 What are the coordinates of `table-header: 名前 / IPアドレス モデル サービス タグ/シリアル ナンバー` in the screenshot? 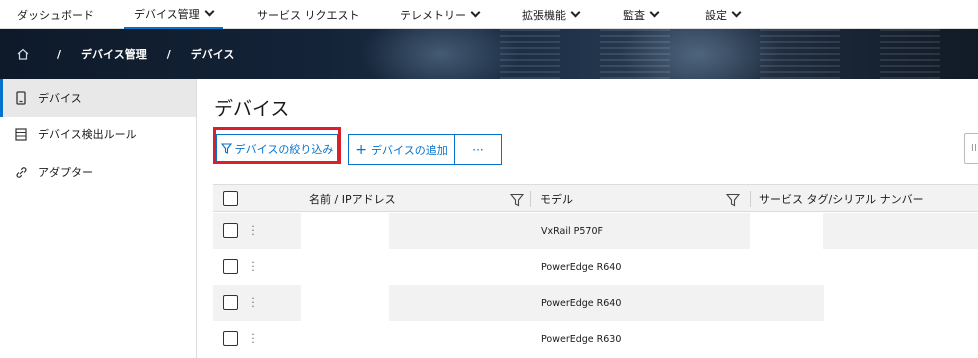 It's located at (595, 198).